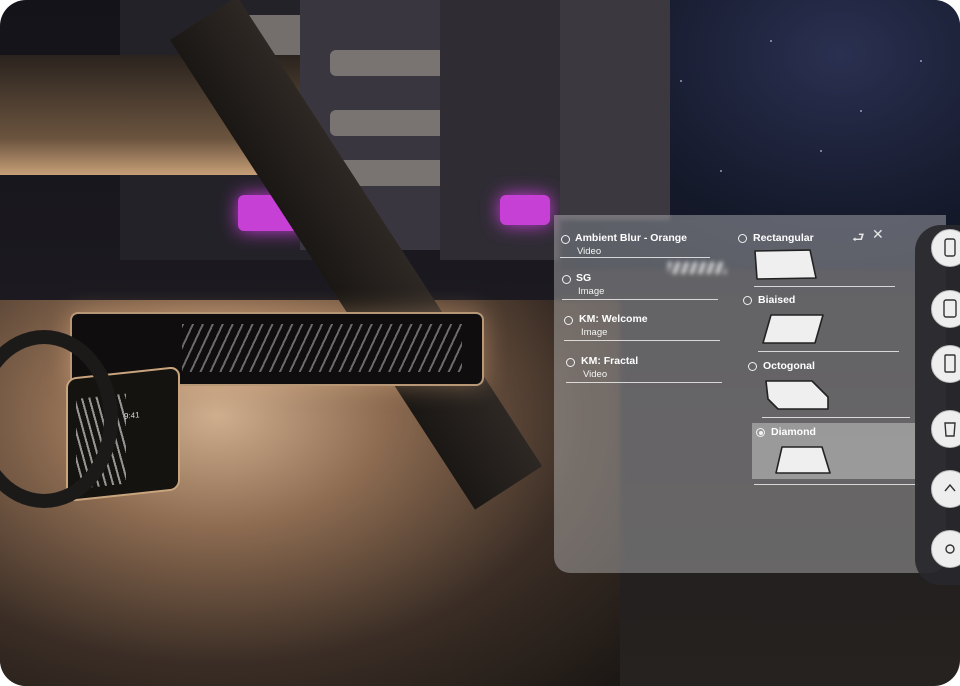 The image size is (960, 686). What do you see at coordinates (950, 549) in the screenshot?
I see `extra-icon` at bounding box center [950, 549].